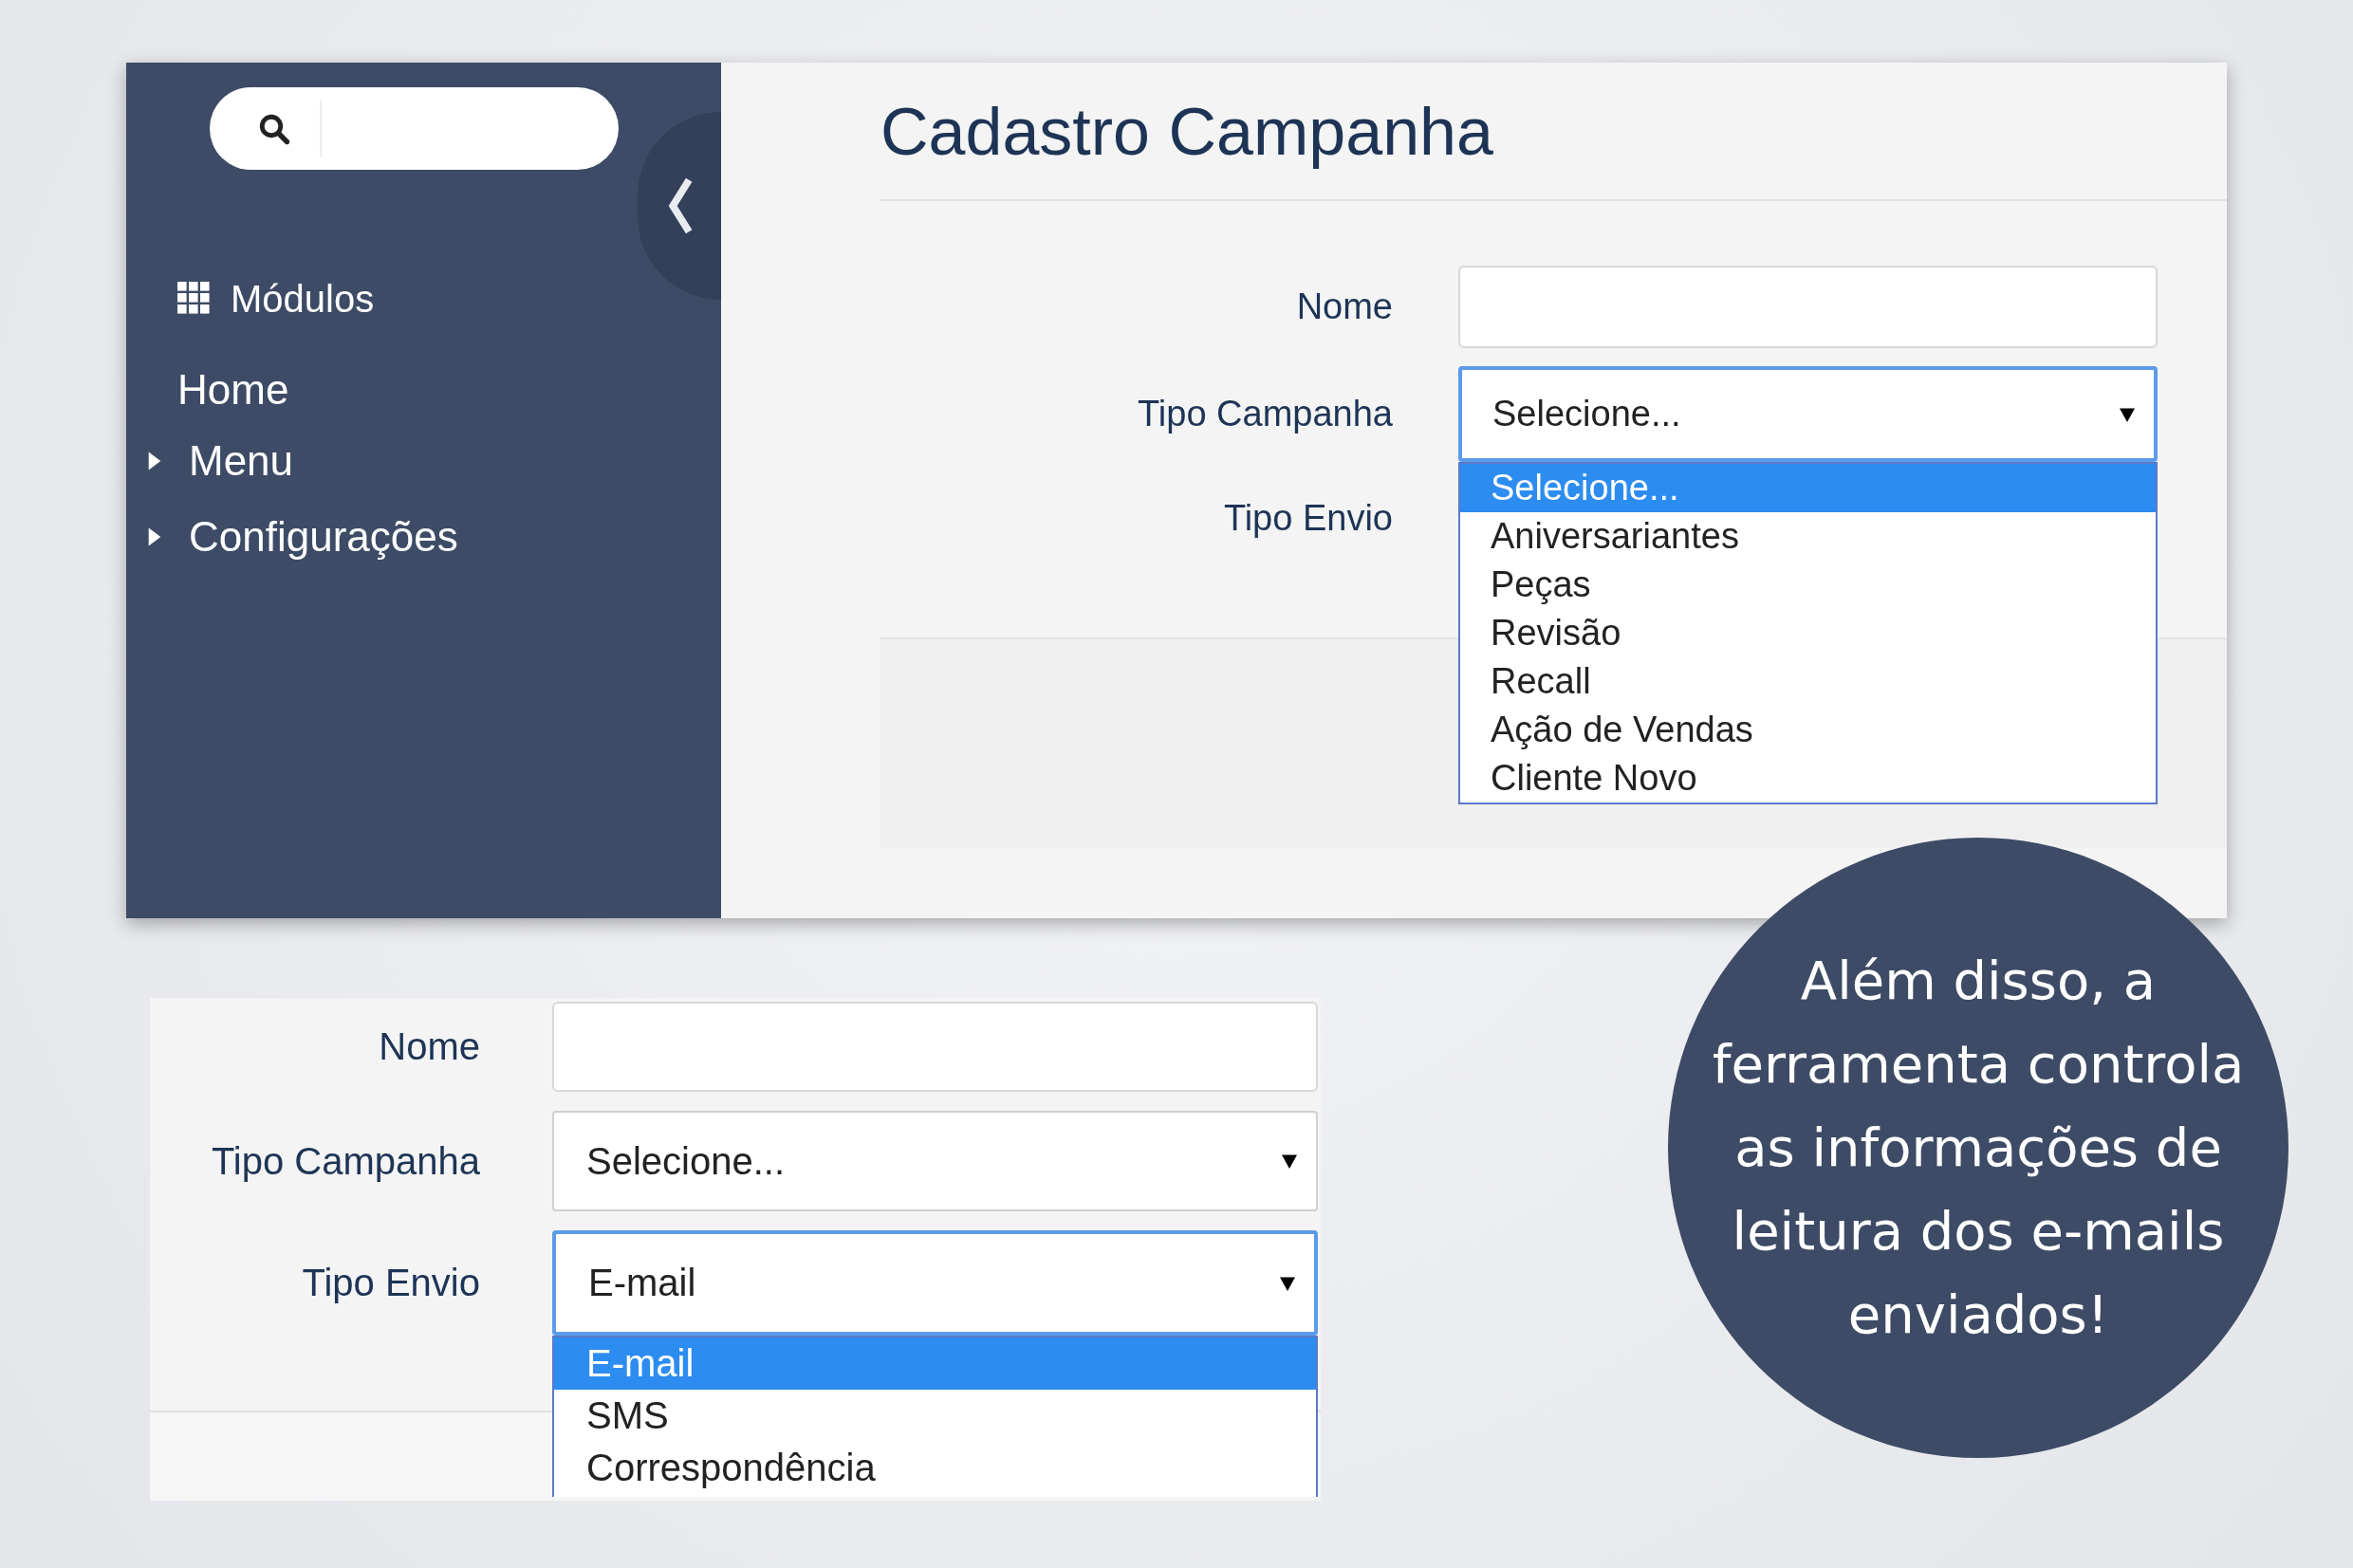 The height and width of the screenshot is (1568, 2353). What do you see at coordinates (935, 1416) in the screenshot?
I see `dropdown-option: SMS` at bounding box center [935, 1416].